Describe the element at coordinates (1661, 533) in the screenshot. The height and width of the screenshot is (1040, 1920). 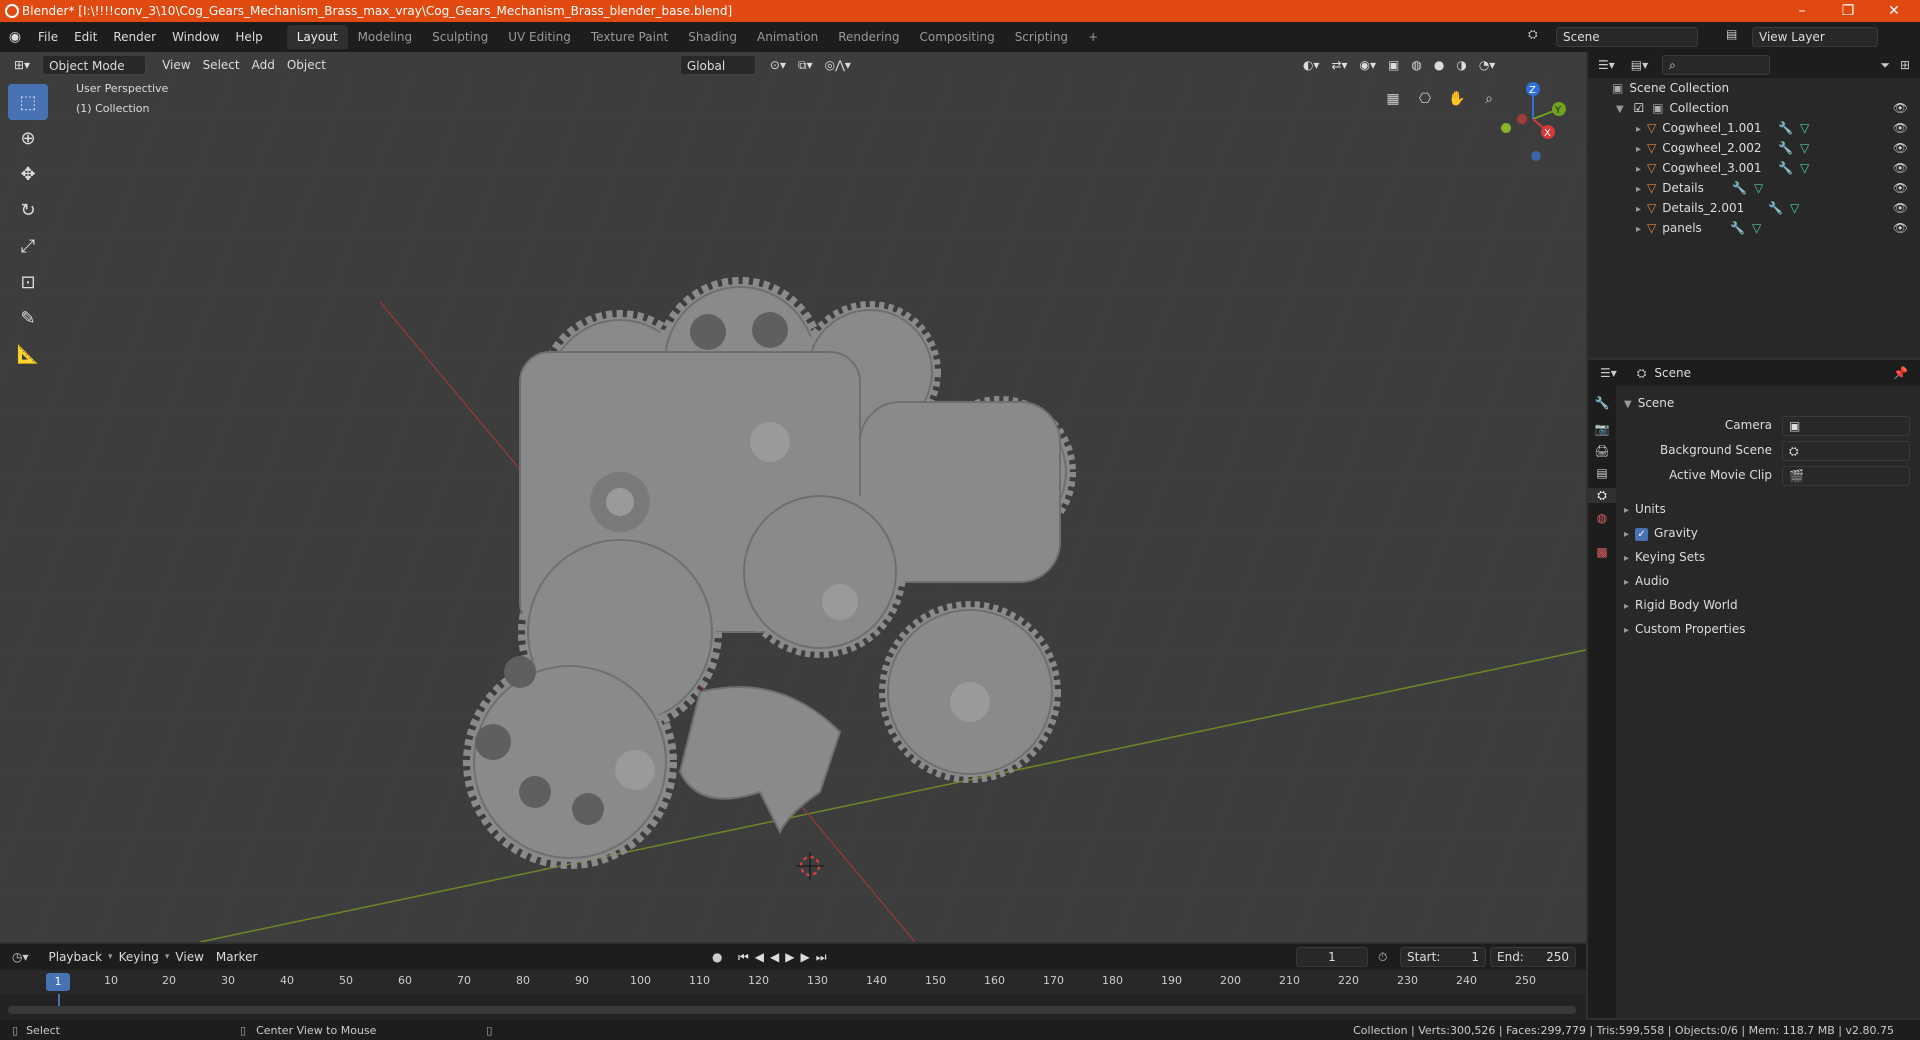
I see `gravity-panel: ▸ ✓ Gravity` at that location.